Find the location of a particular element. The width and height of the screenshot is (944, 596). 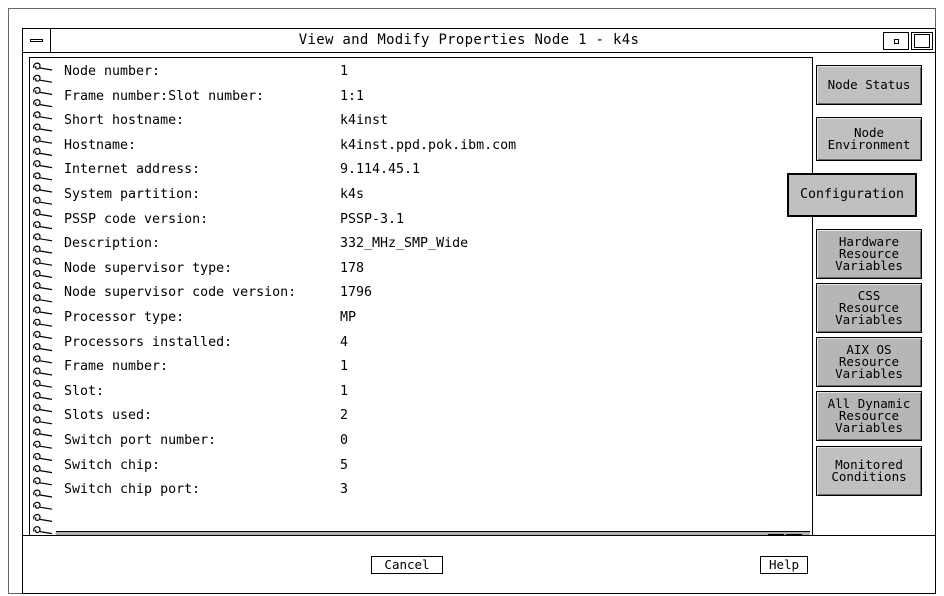

property-label: Processor type: is located at coordinates (124, 317).